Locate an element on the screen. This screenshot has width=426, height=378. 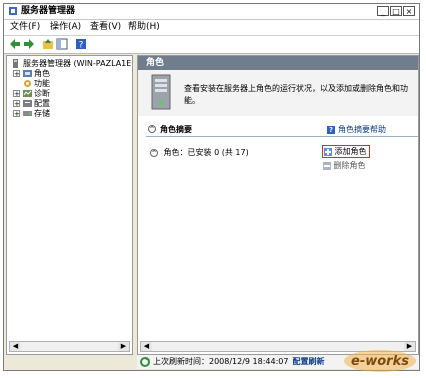
toolbar: ? is located at coordinates (211, 45).